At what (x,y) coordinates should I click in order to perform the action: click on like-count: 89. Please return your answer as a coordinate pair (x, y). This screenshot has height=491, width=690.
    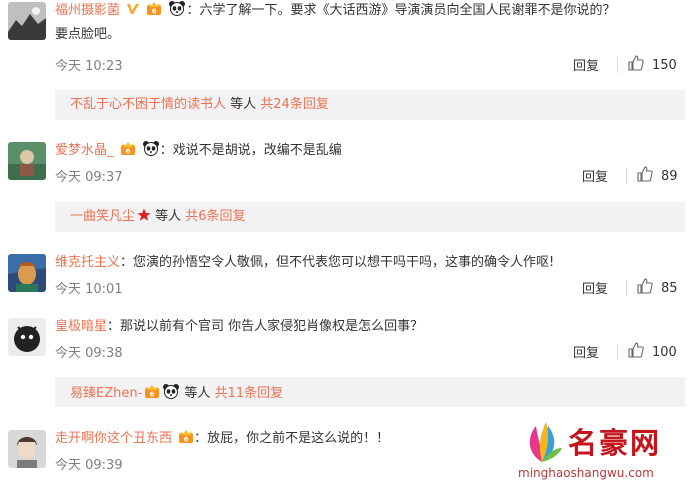
    Looking at the image, I should click on (669, 176).